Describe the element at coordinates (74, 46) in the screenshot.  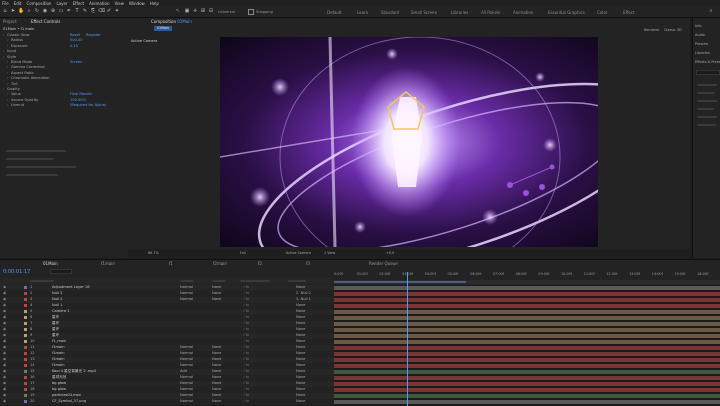
I see `property-value: 0.15` at that location.